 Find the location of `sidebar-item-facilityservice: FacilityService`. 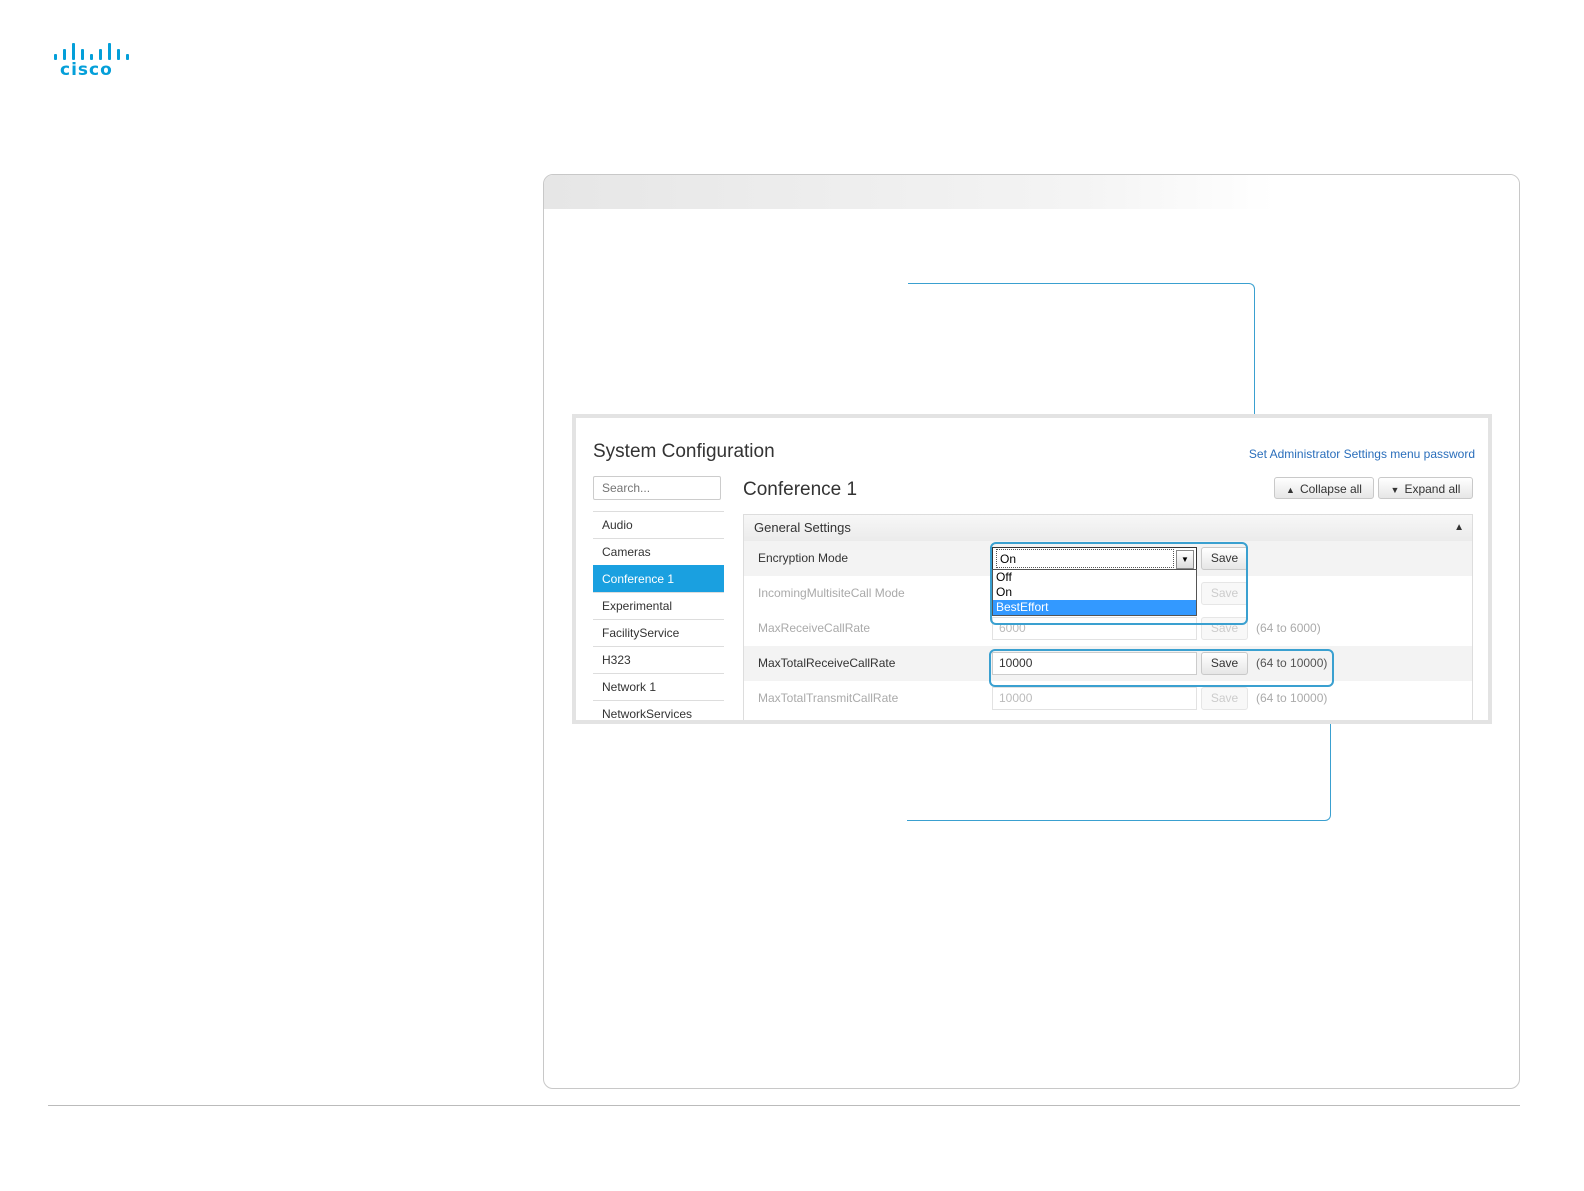

sidebar-item-facilityservice: FacilityService is located at coordinates (658, 632).